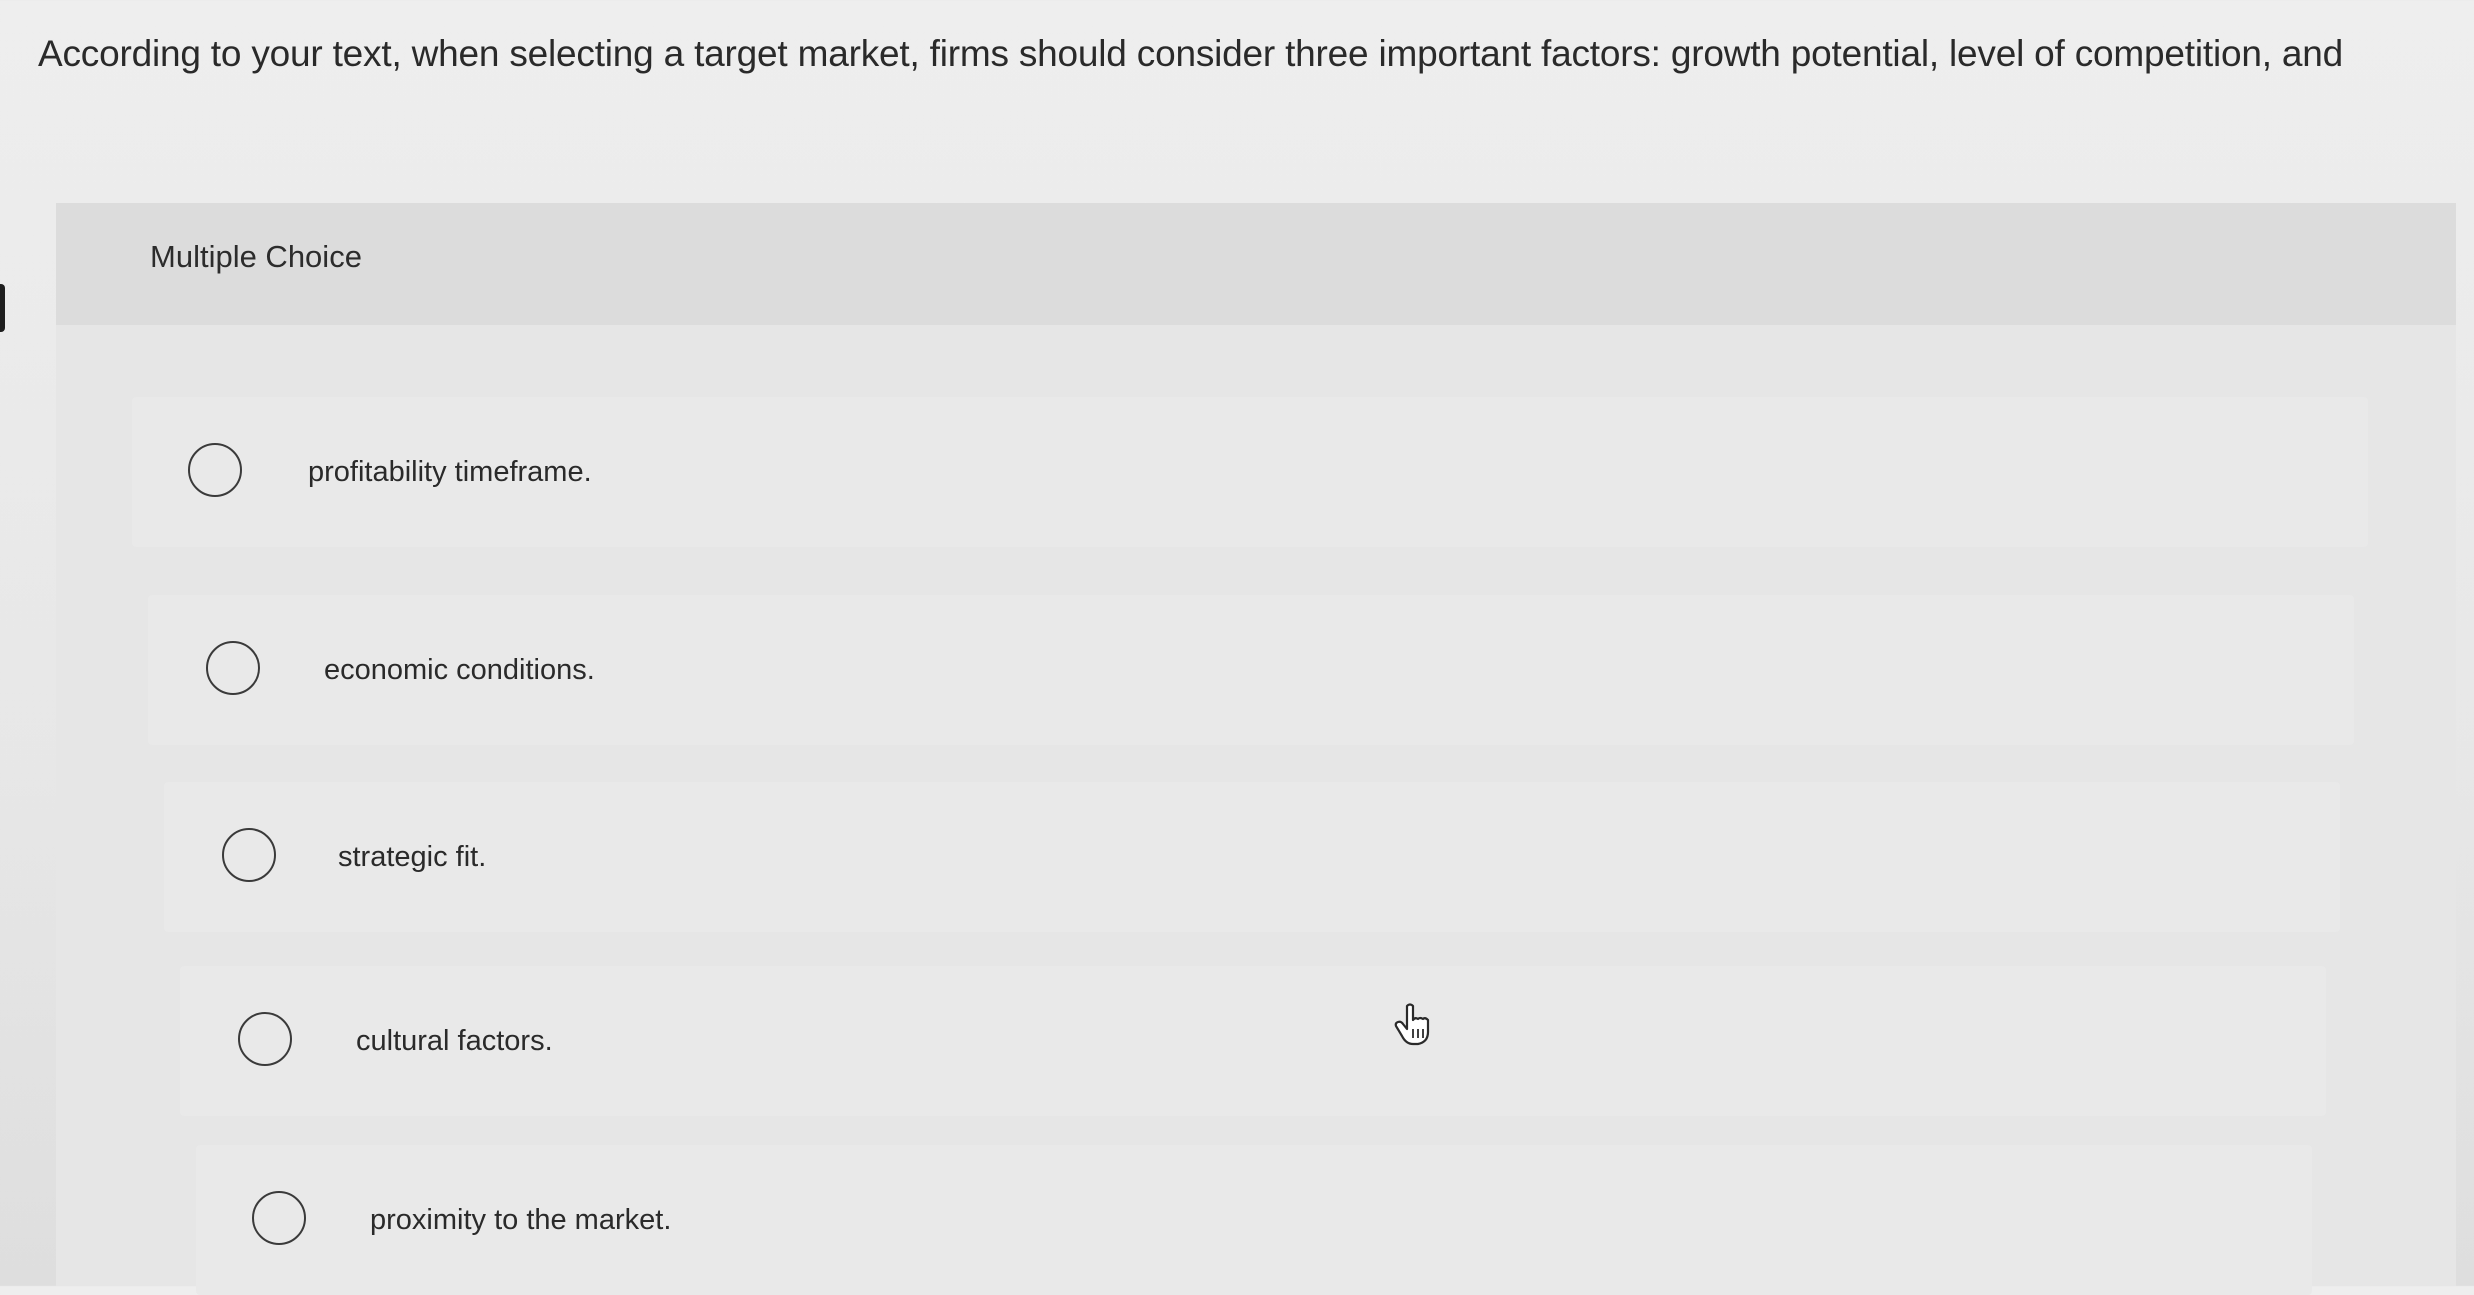 The height and width of the screenshot is (1295, 2474). Describe the element at coordinates (1253, 1041) in the screenshot. I see `choice-option-d: cultural factors.` at that location.